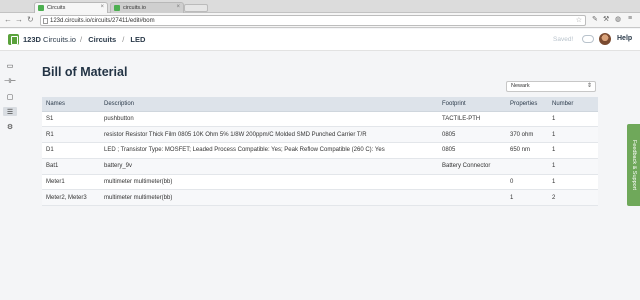 Image resolution: width=640 pixels, height=300 pixels. What do you see at coordinates (10, 111) in the screenshot?
I see `bom-list-icon: ☰` at bounding box center [10, 111].